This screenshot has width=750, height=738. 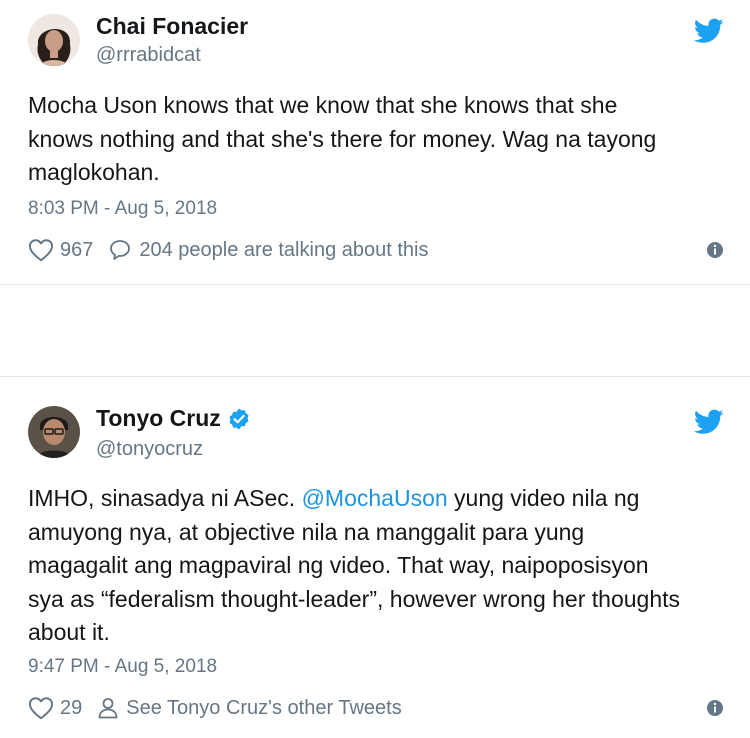 What do you see at coordinates (264, 707) in the screenshot?
I see `engagement-text: See Tonyo Cruz's other Tweets` at bounding box center [264, 707].